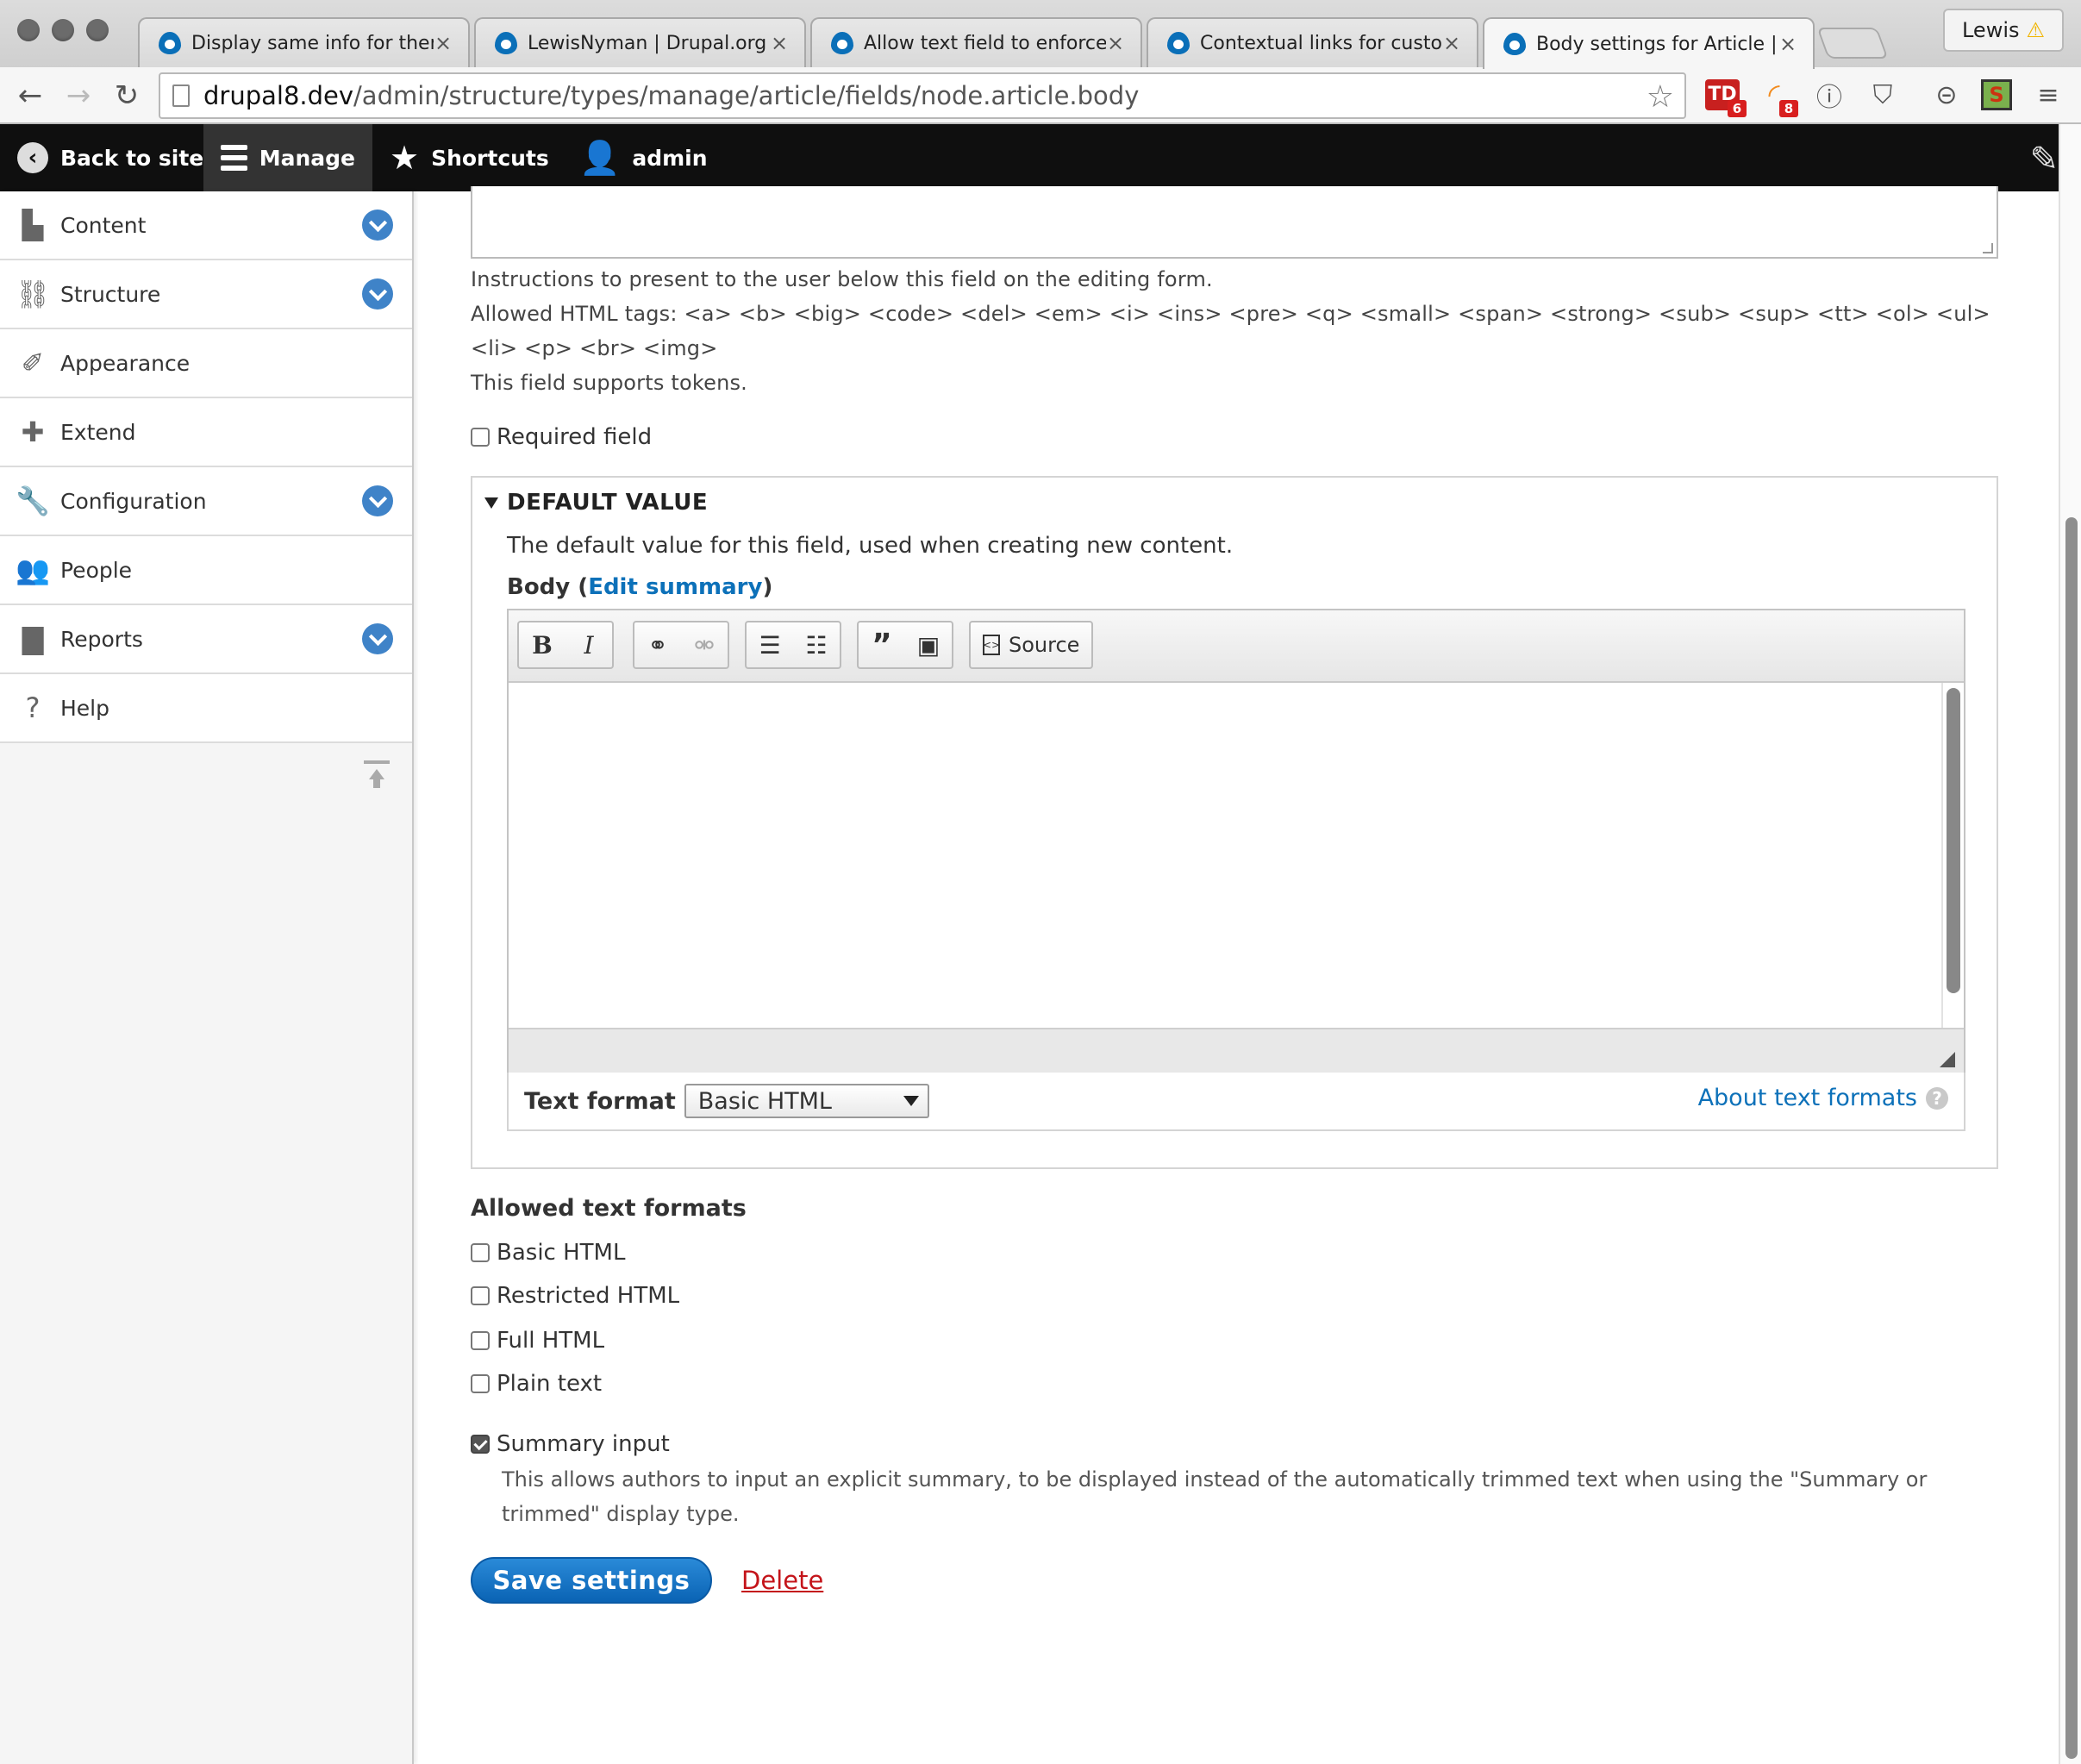  Describe the element at coordinates (562, 437) in the screenshot. I see `required-field-checkbox-row: Required field` at that location.